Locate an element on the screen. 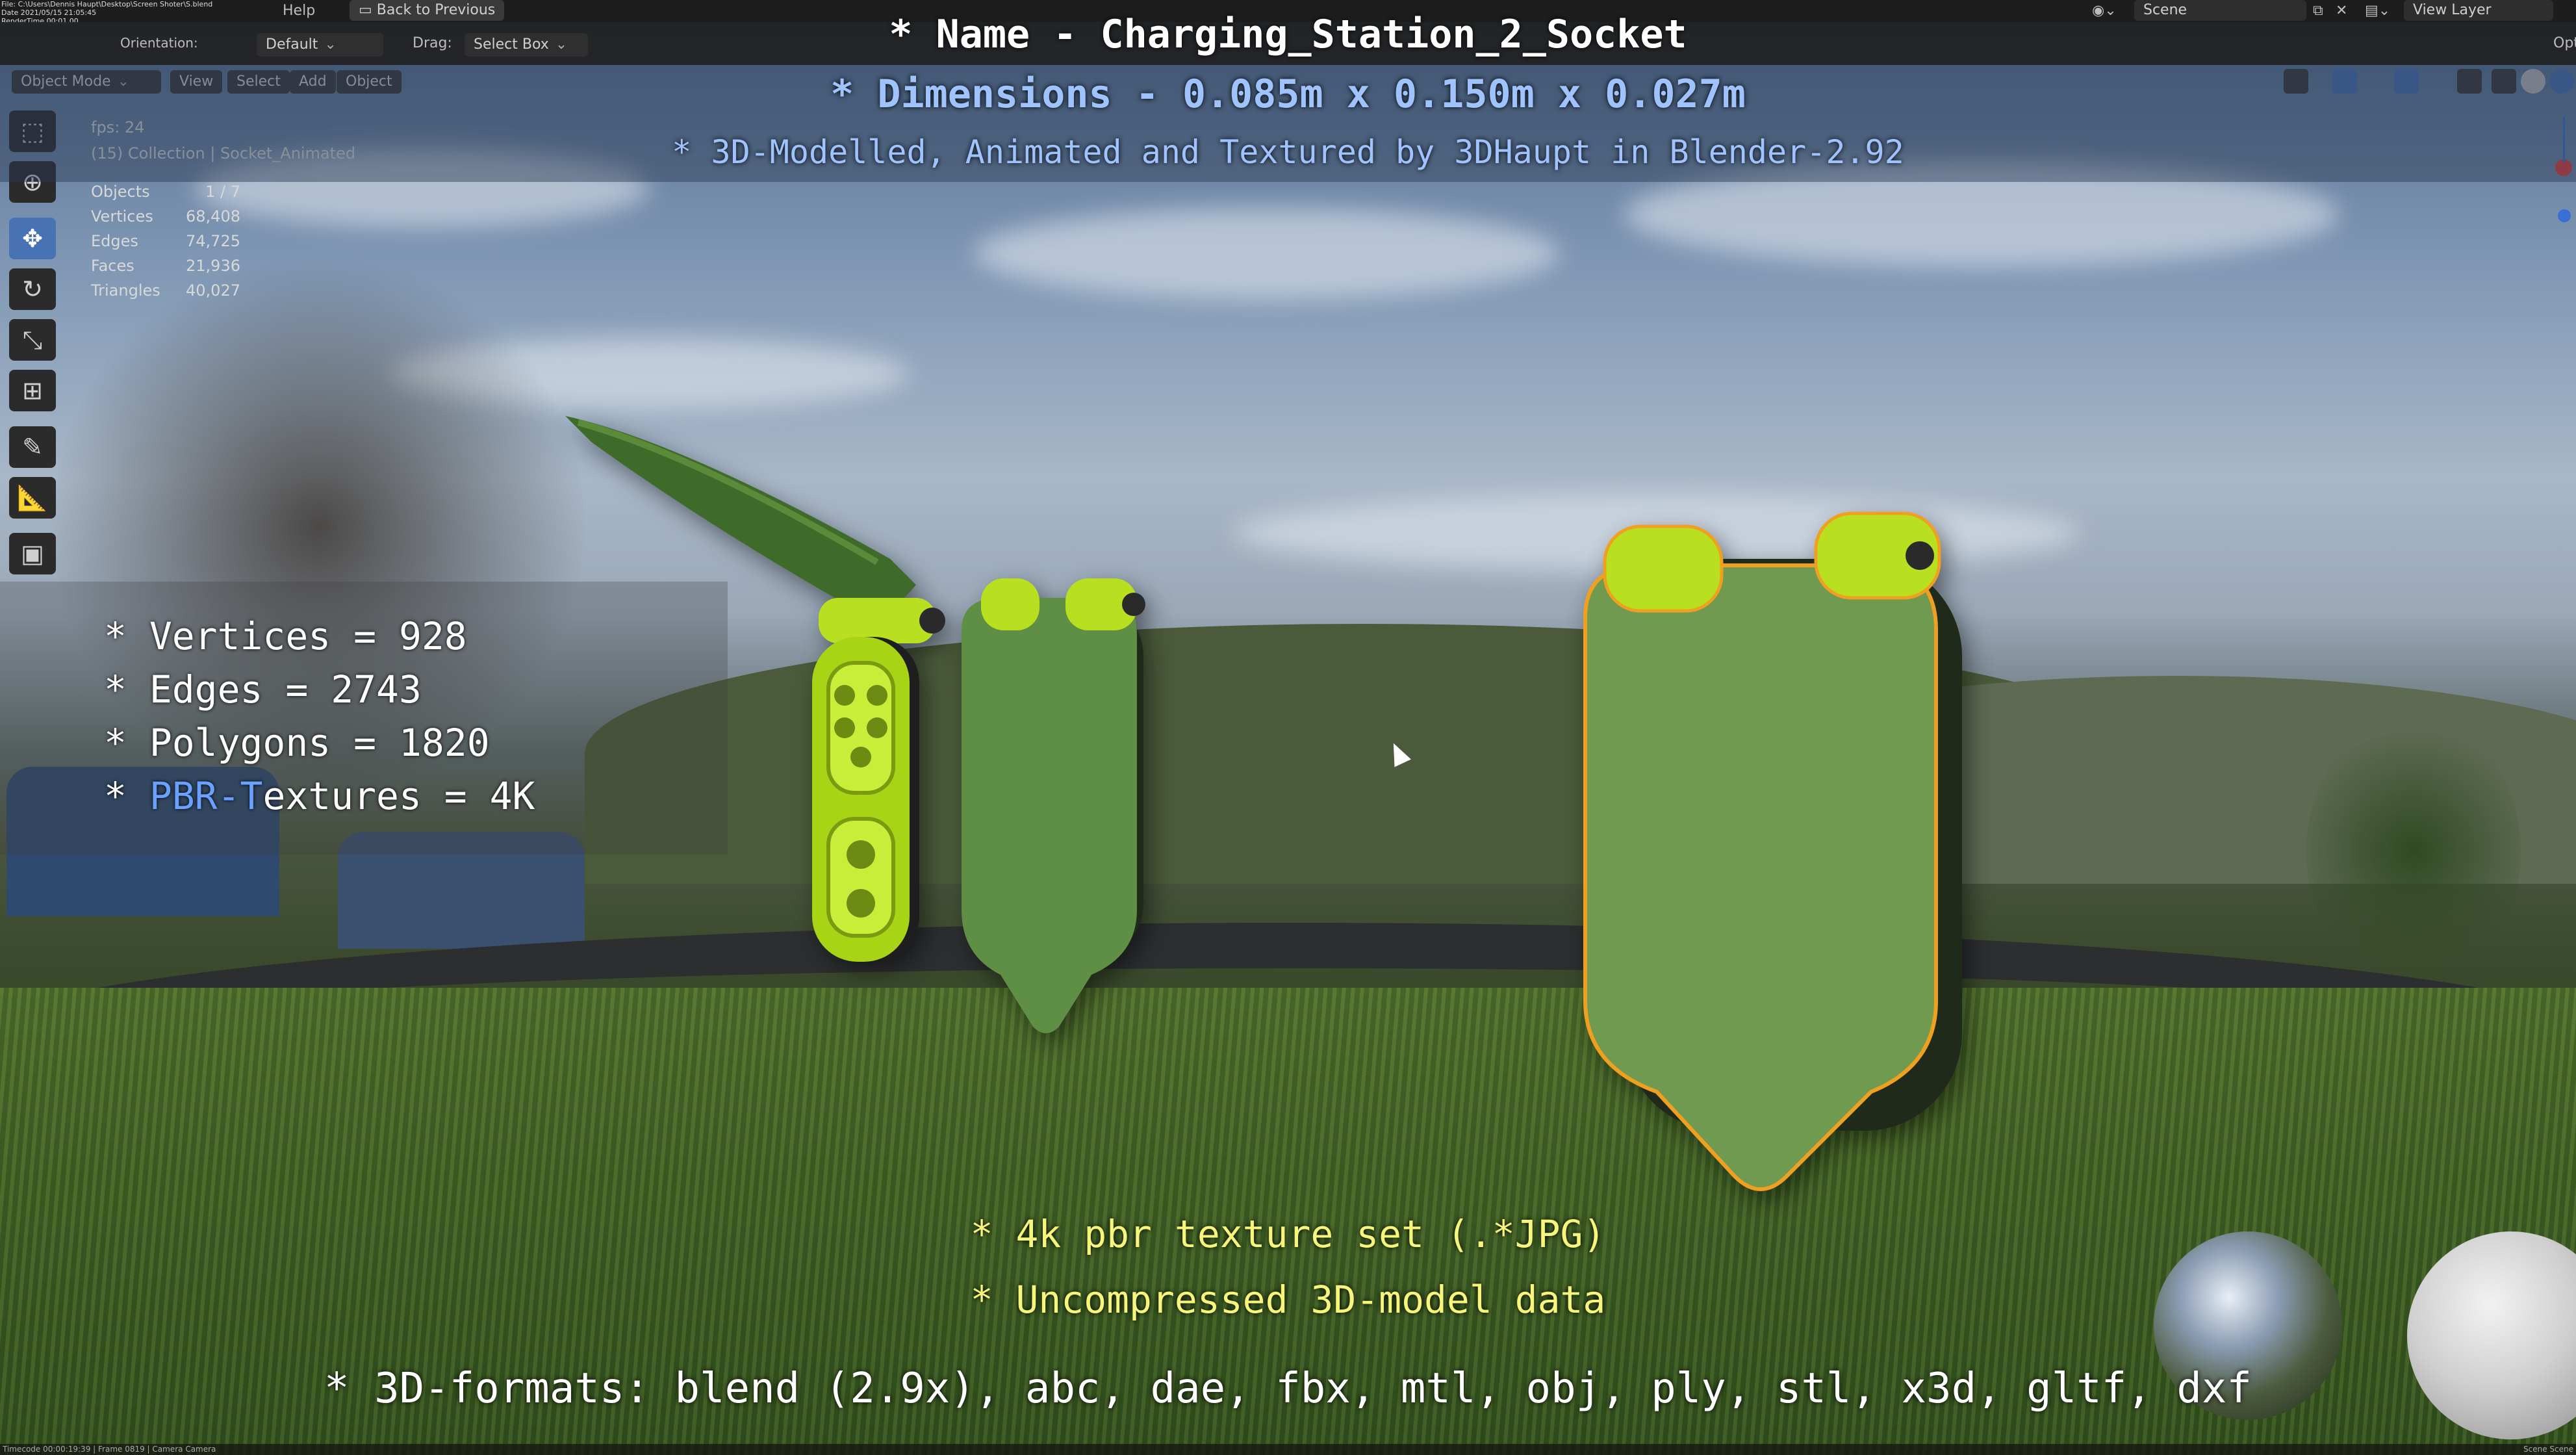 The width and height of the screenshot is (2576, 1455). texture-set-note: * 4k pbr texture set (.*JPG) is located at coordinates (1288, 1234).